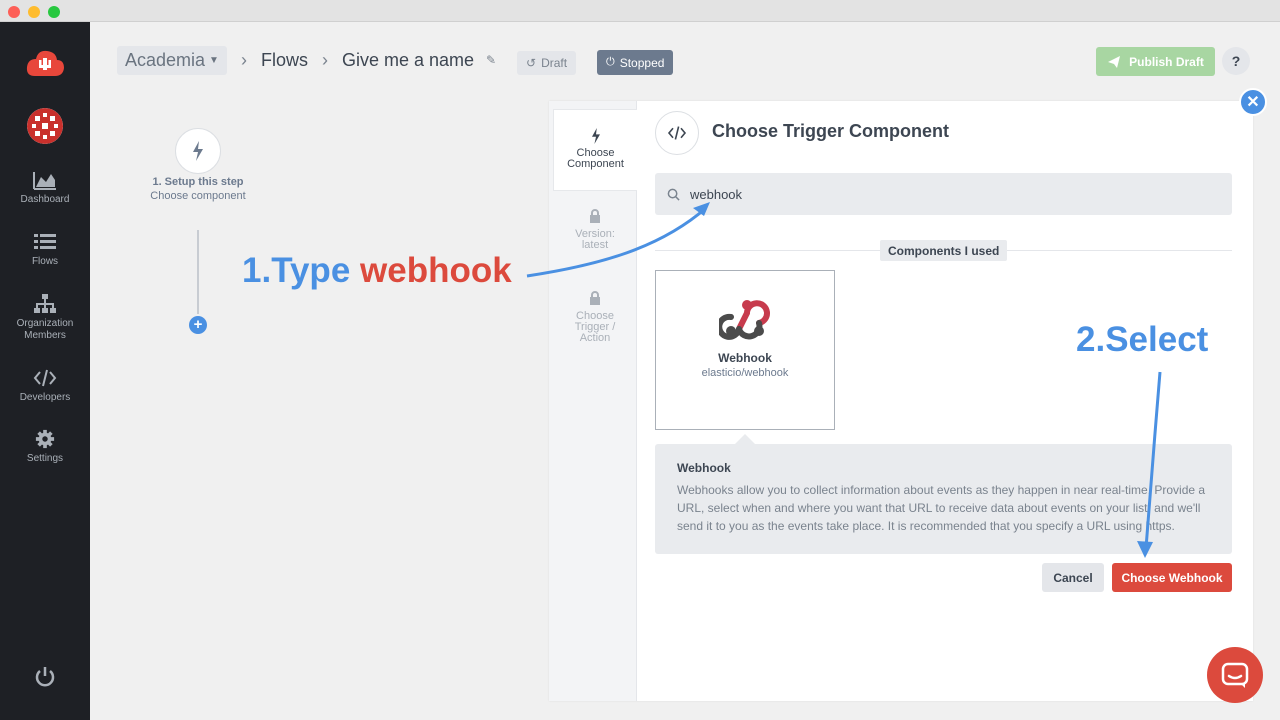 Image resolution: width=1280 pixels, height=720 pixels. Describe the element at coordinates (642, 62) in the screenshot. I see `stopped-label: Stopped` at that location.